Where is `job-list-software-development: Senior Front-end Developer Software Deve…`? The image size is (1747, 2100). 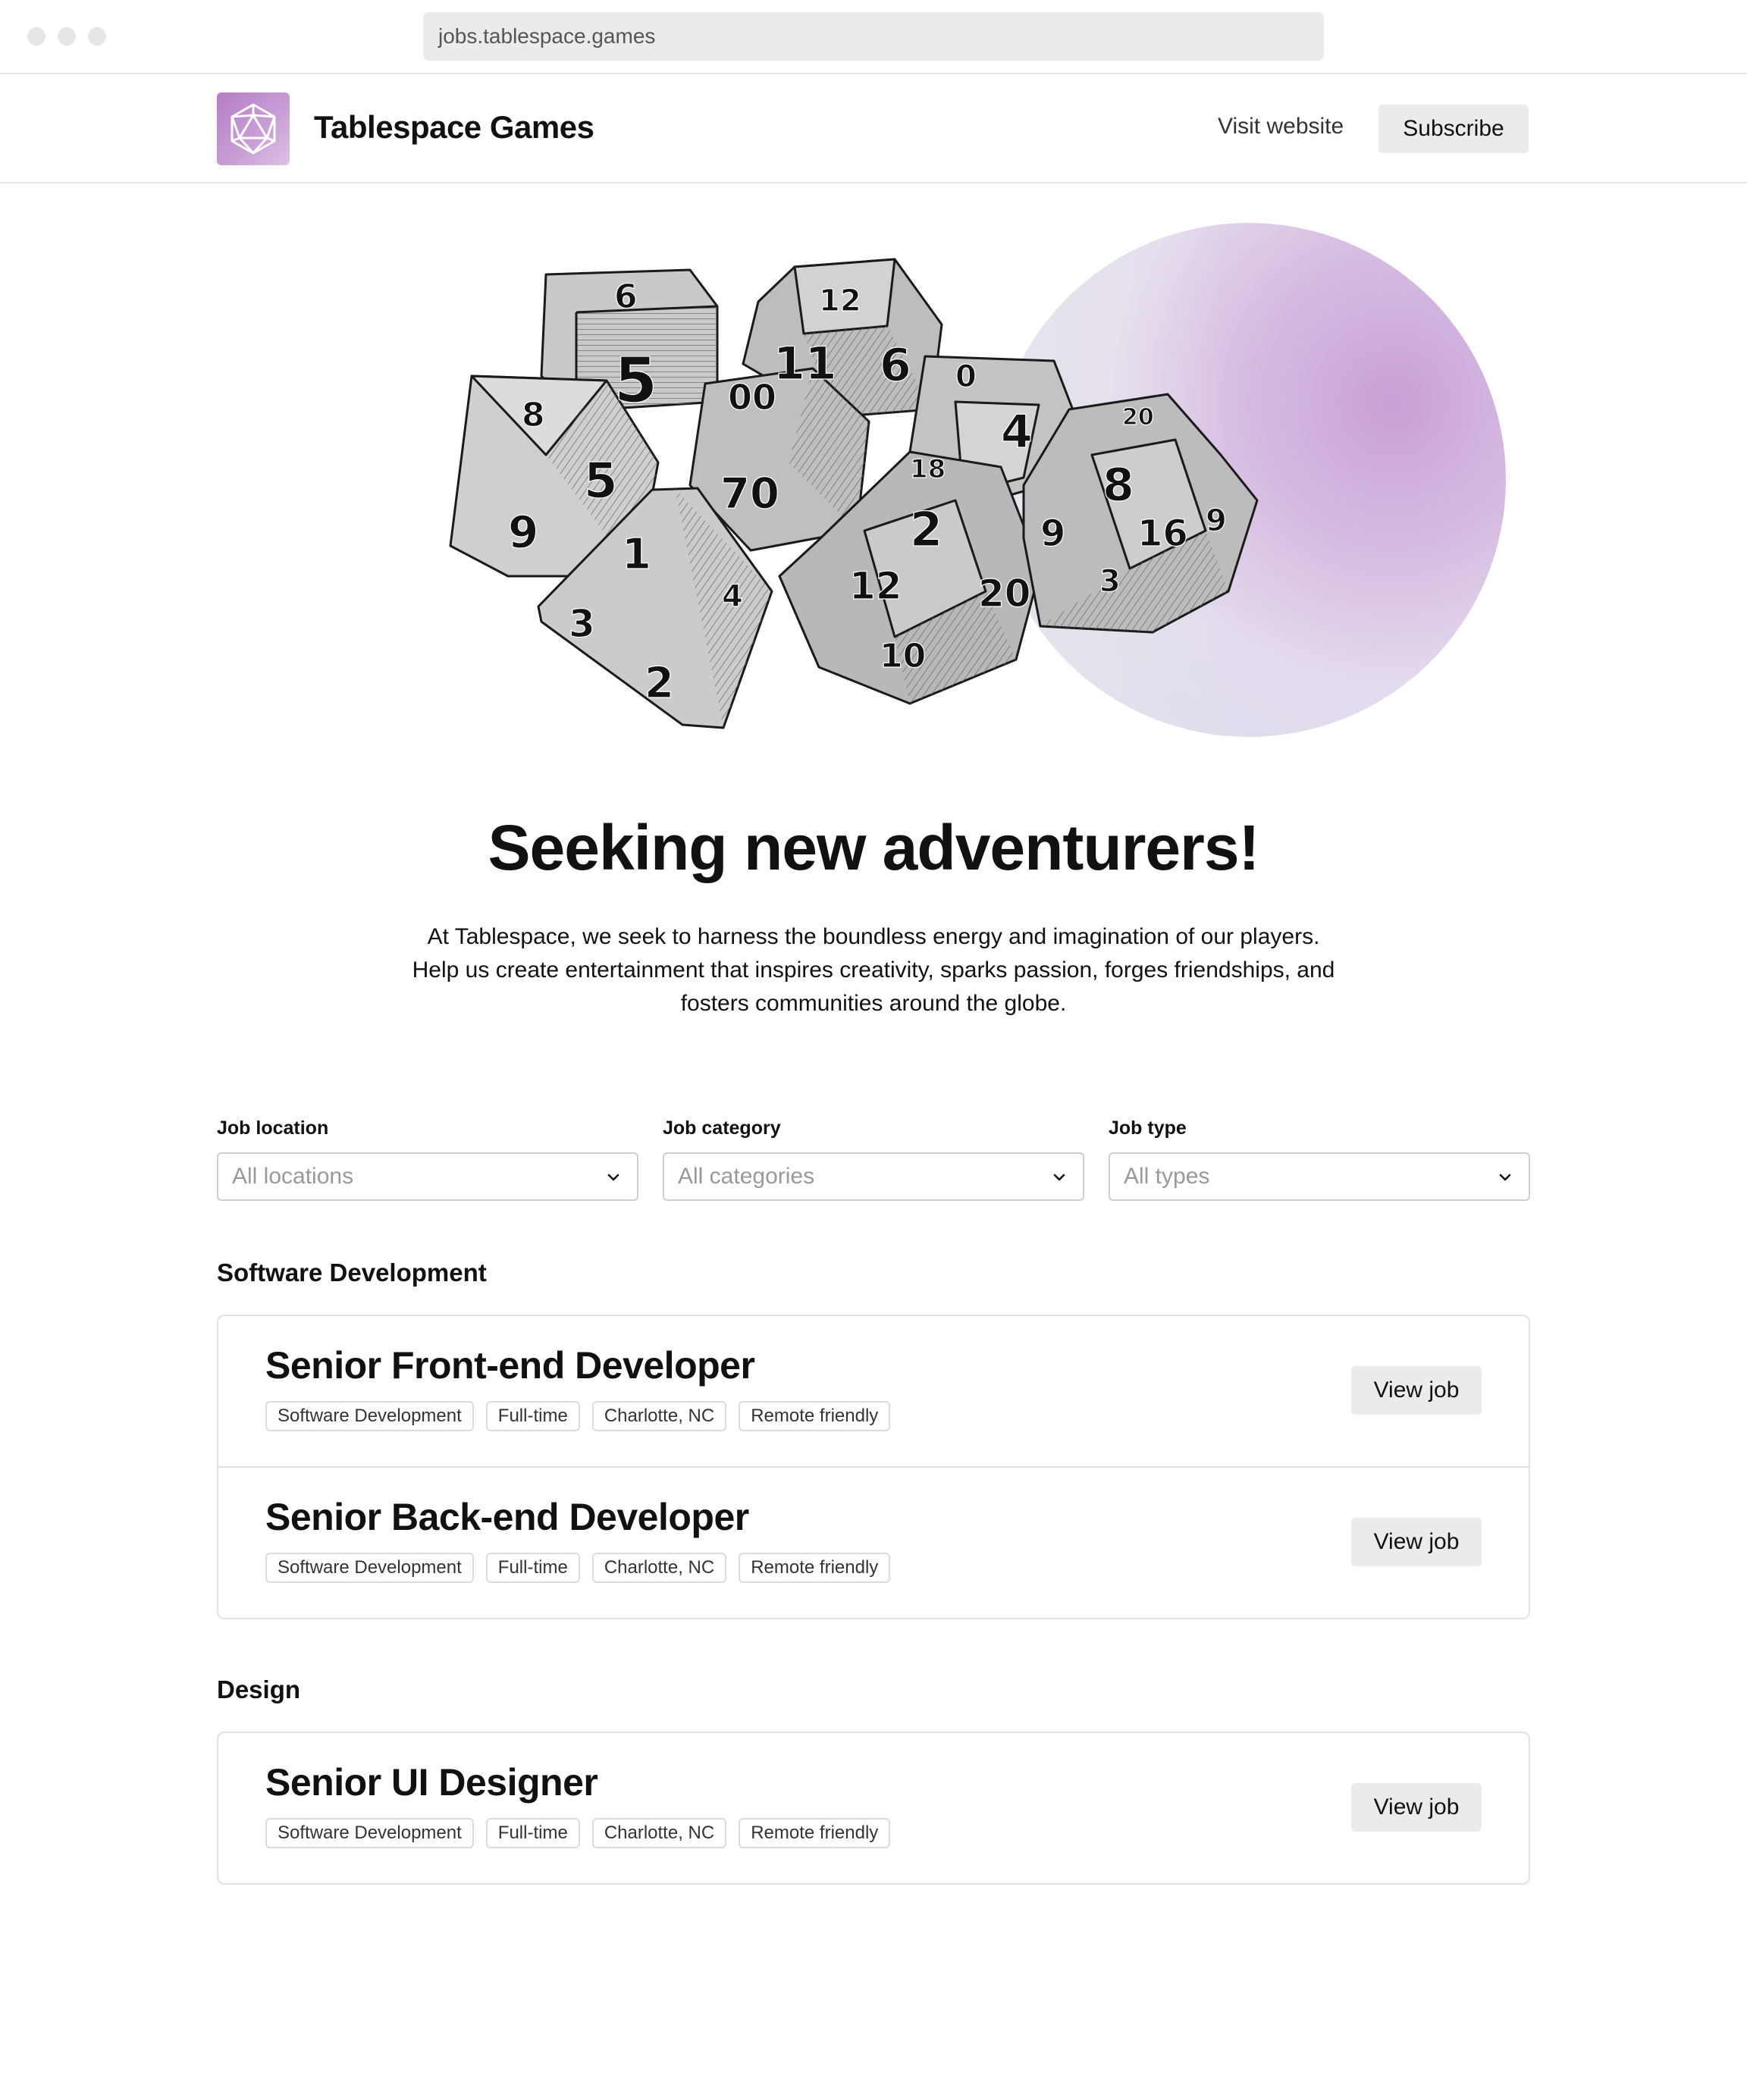
job-list-software-development: Senior Front-end Developer Software Deve… is located at coordinates (873, 1467).